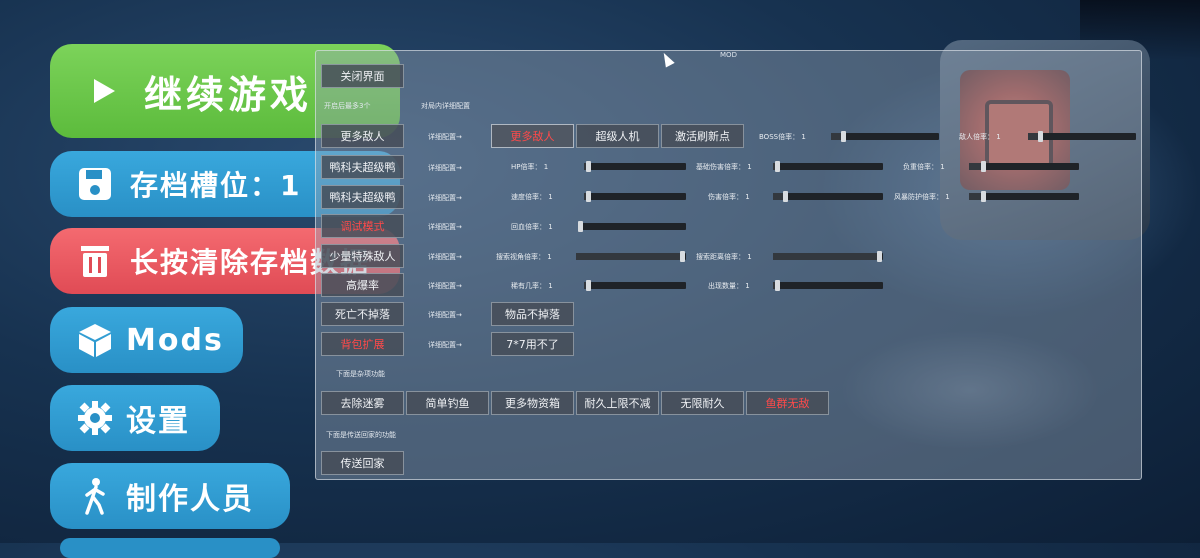 The height and width of the screenshot is (558, 1200). I want to click on mods-label: Mods, so click(175, 340).